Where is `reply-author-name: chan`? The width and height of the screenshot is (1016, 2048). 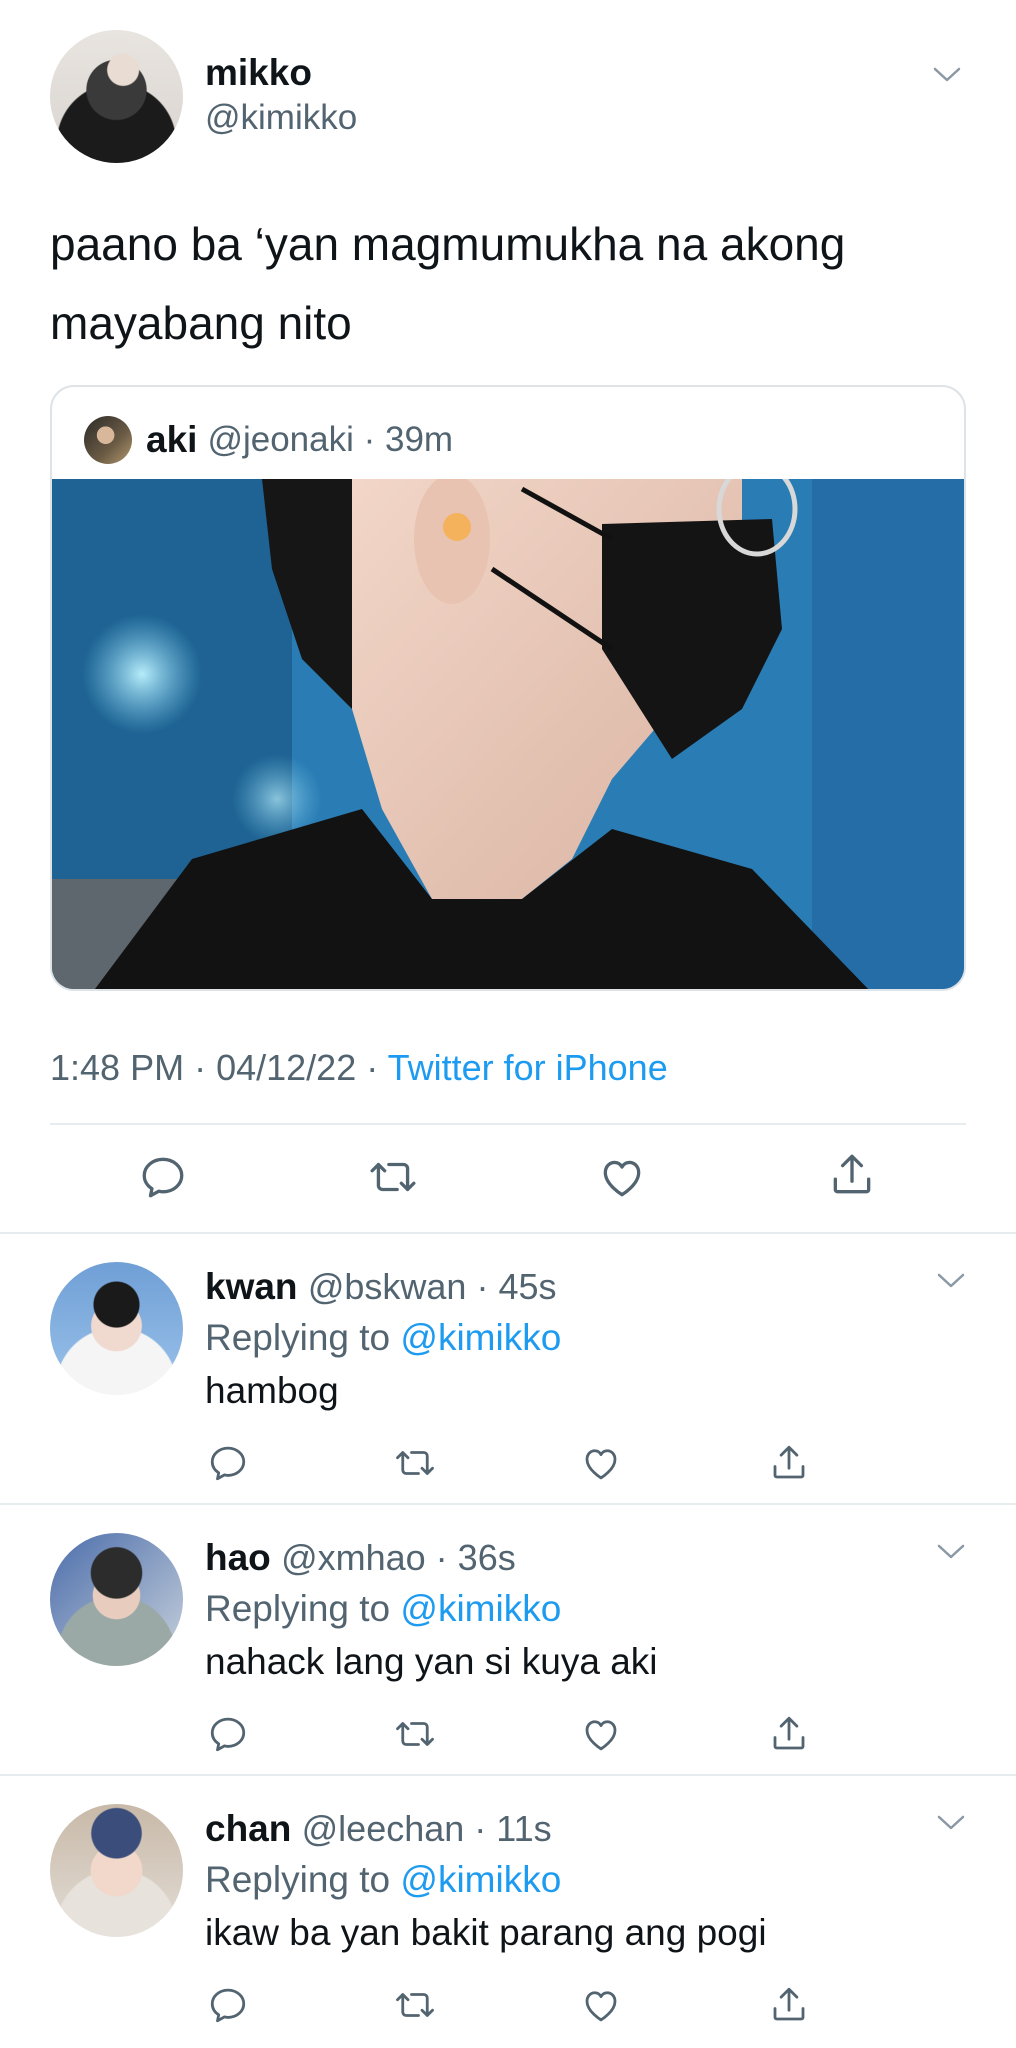 reply-author-name: chan is located at coordinates (248, 1828).